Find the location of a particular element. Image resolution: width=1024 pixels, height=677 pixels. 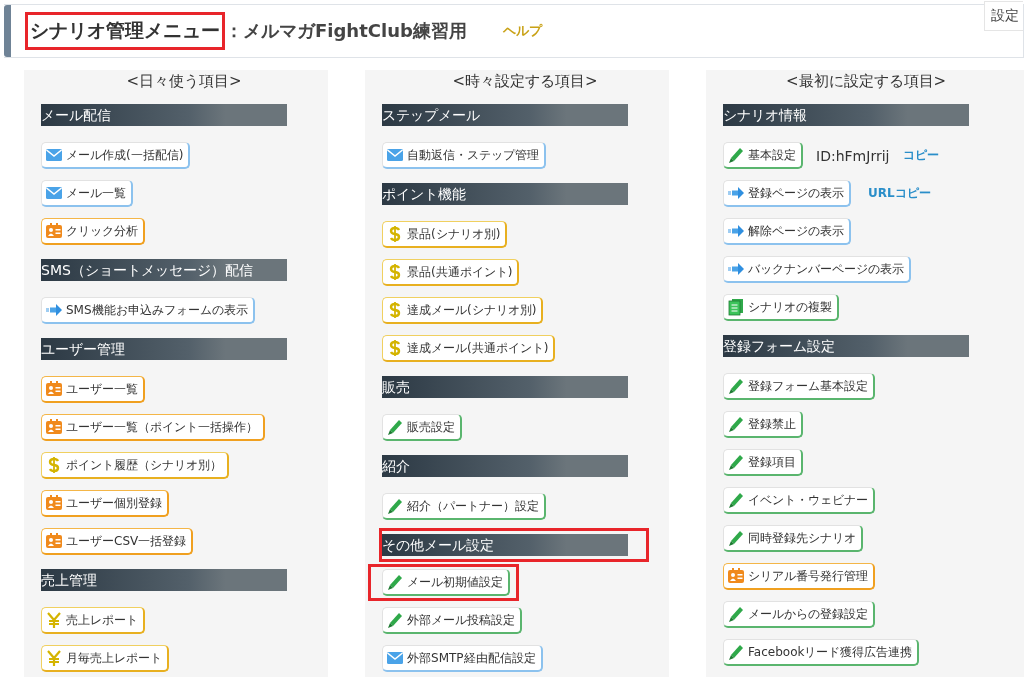

menu-button: シリアル番号発行管理 is located at coordinates (799, 576).